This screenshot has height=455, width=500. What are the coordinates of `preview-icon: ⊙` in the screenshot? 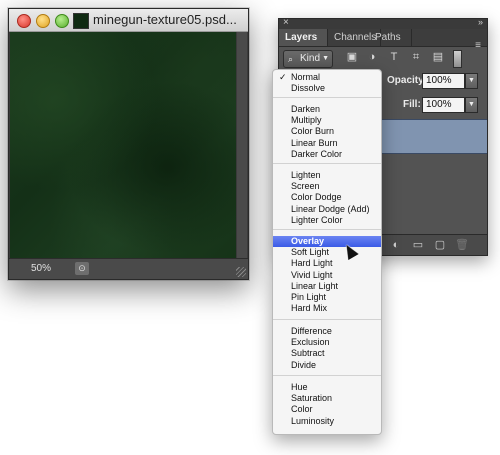 It's located at (82, 268).